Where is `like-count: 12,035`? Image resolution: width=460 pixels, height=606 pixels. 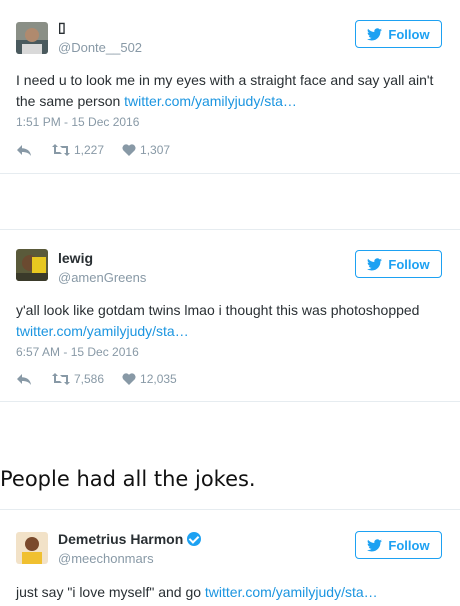 like-count: 12,035 is located at coordinates (158, 379).